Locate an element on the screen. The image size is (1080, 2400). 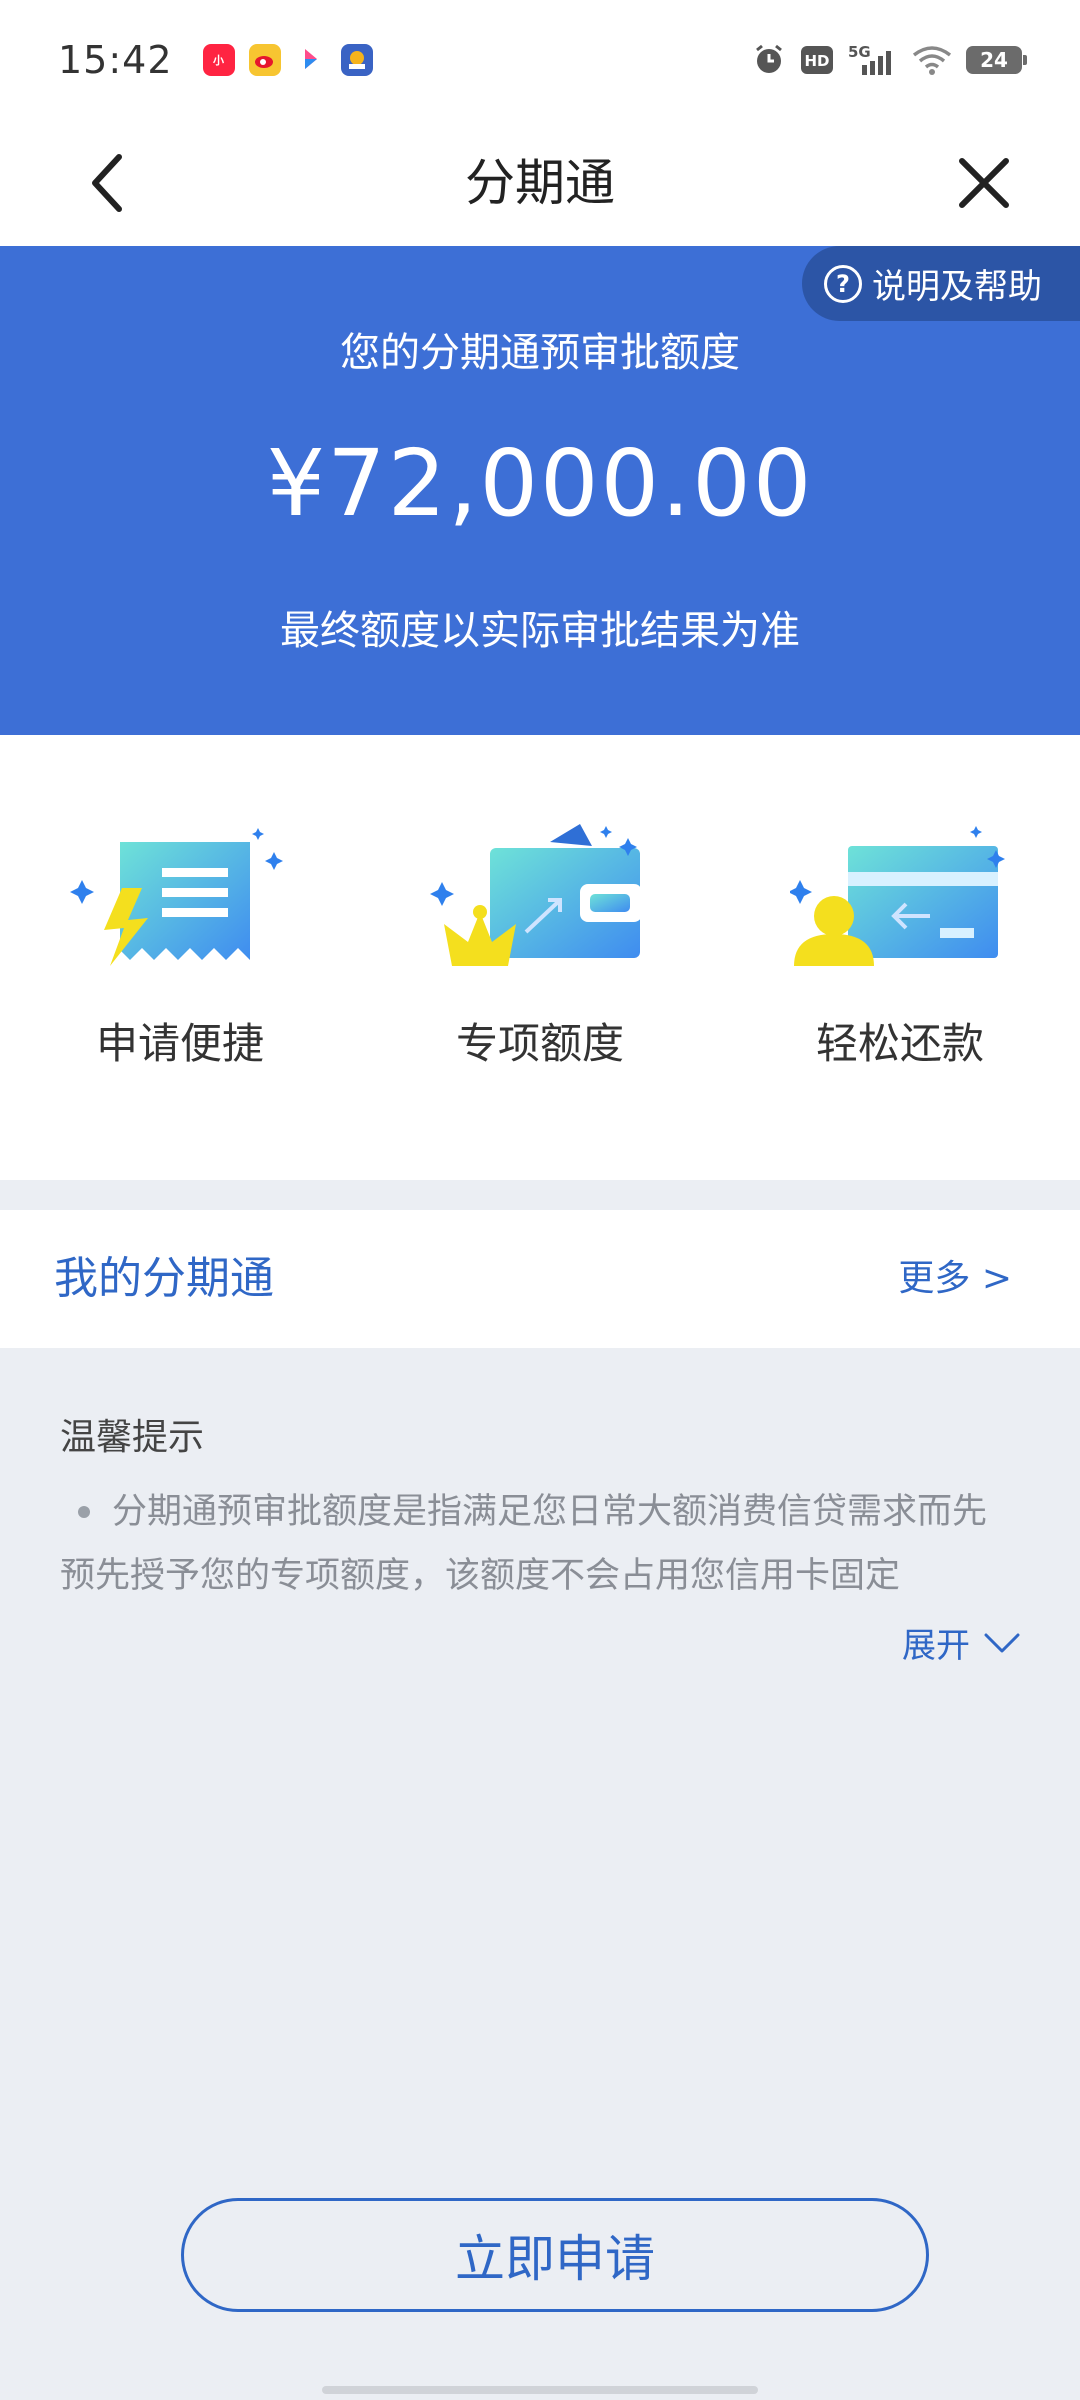
svg-text: HD is located at coordinates (816, 61).